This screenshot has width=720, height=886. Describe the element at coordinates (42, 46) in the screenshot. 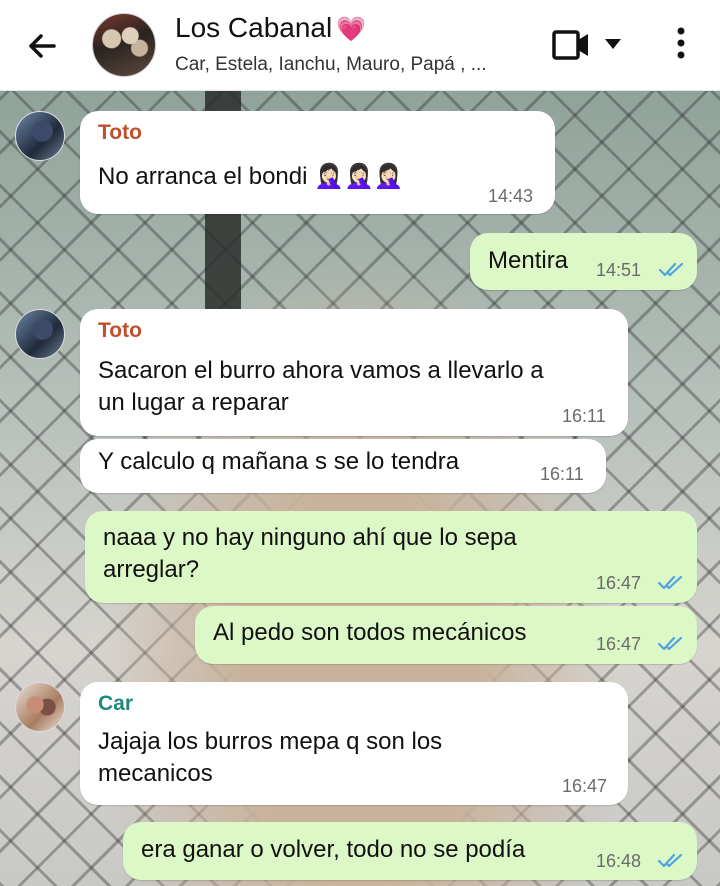

I see `back-arrow-icon` at that location.